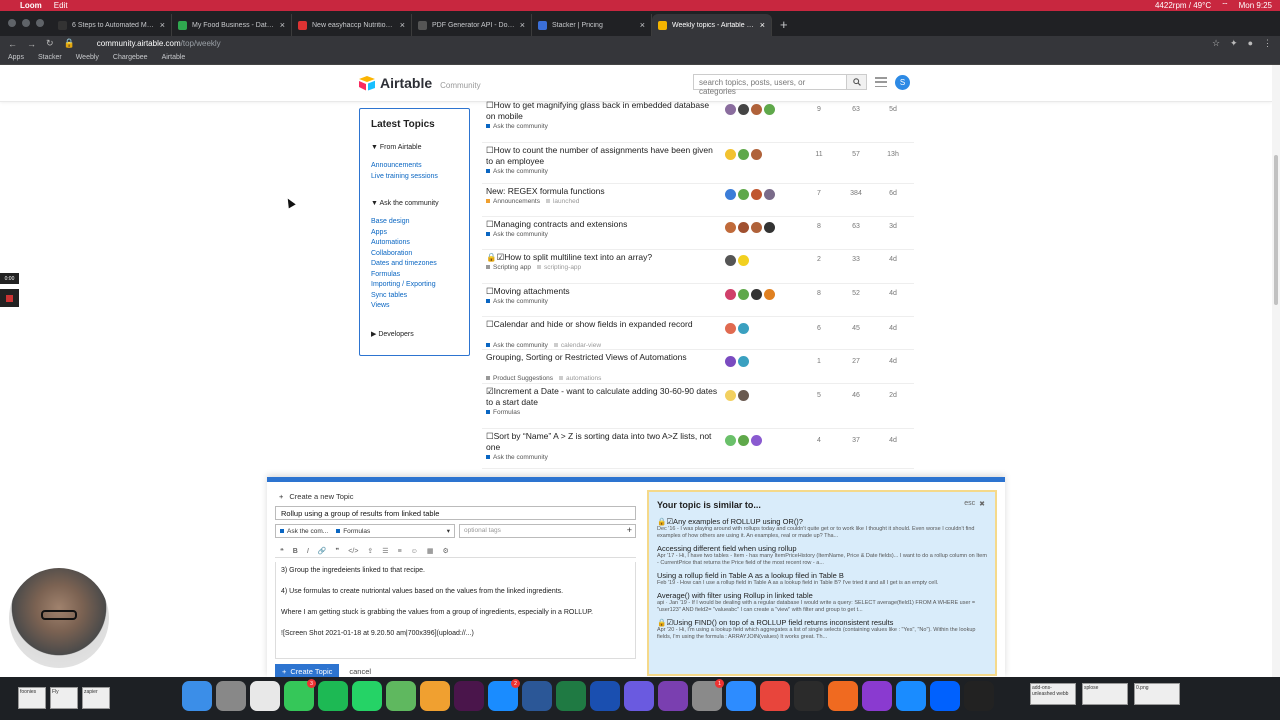 This screenshot has width=1280, height=720. I want to click on close-icon: ✖, so click(982, 504).